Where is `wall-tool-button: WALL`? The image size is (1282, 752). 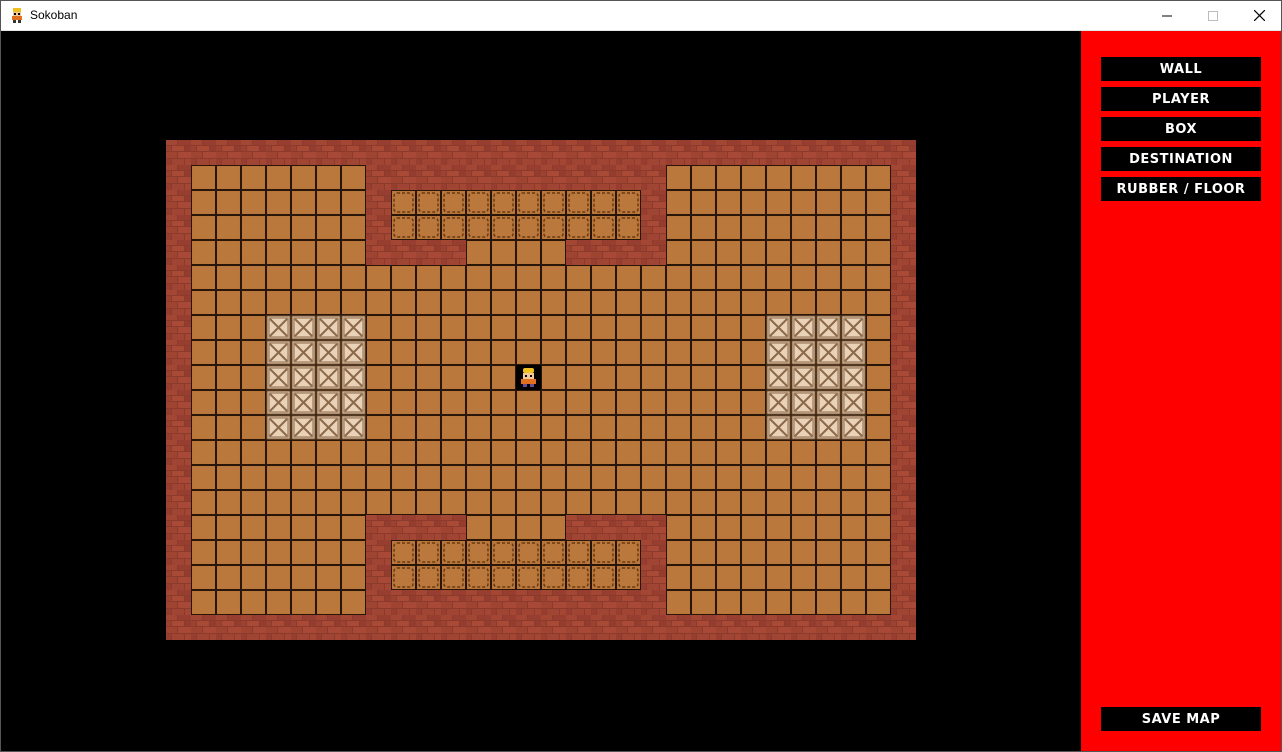 wall-tool-button: WALL is located at coordinates (1181, 69).